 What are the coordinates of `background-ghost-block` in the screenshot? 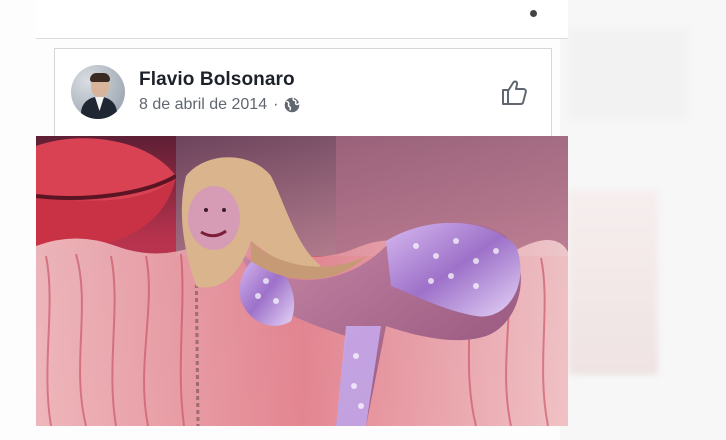 It's located at (628, 75).